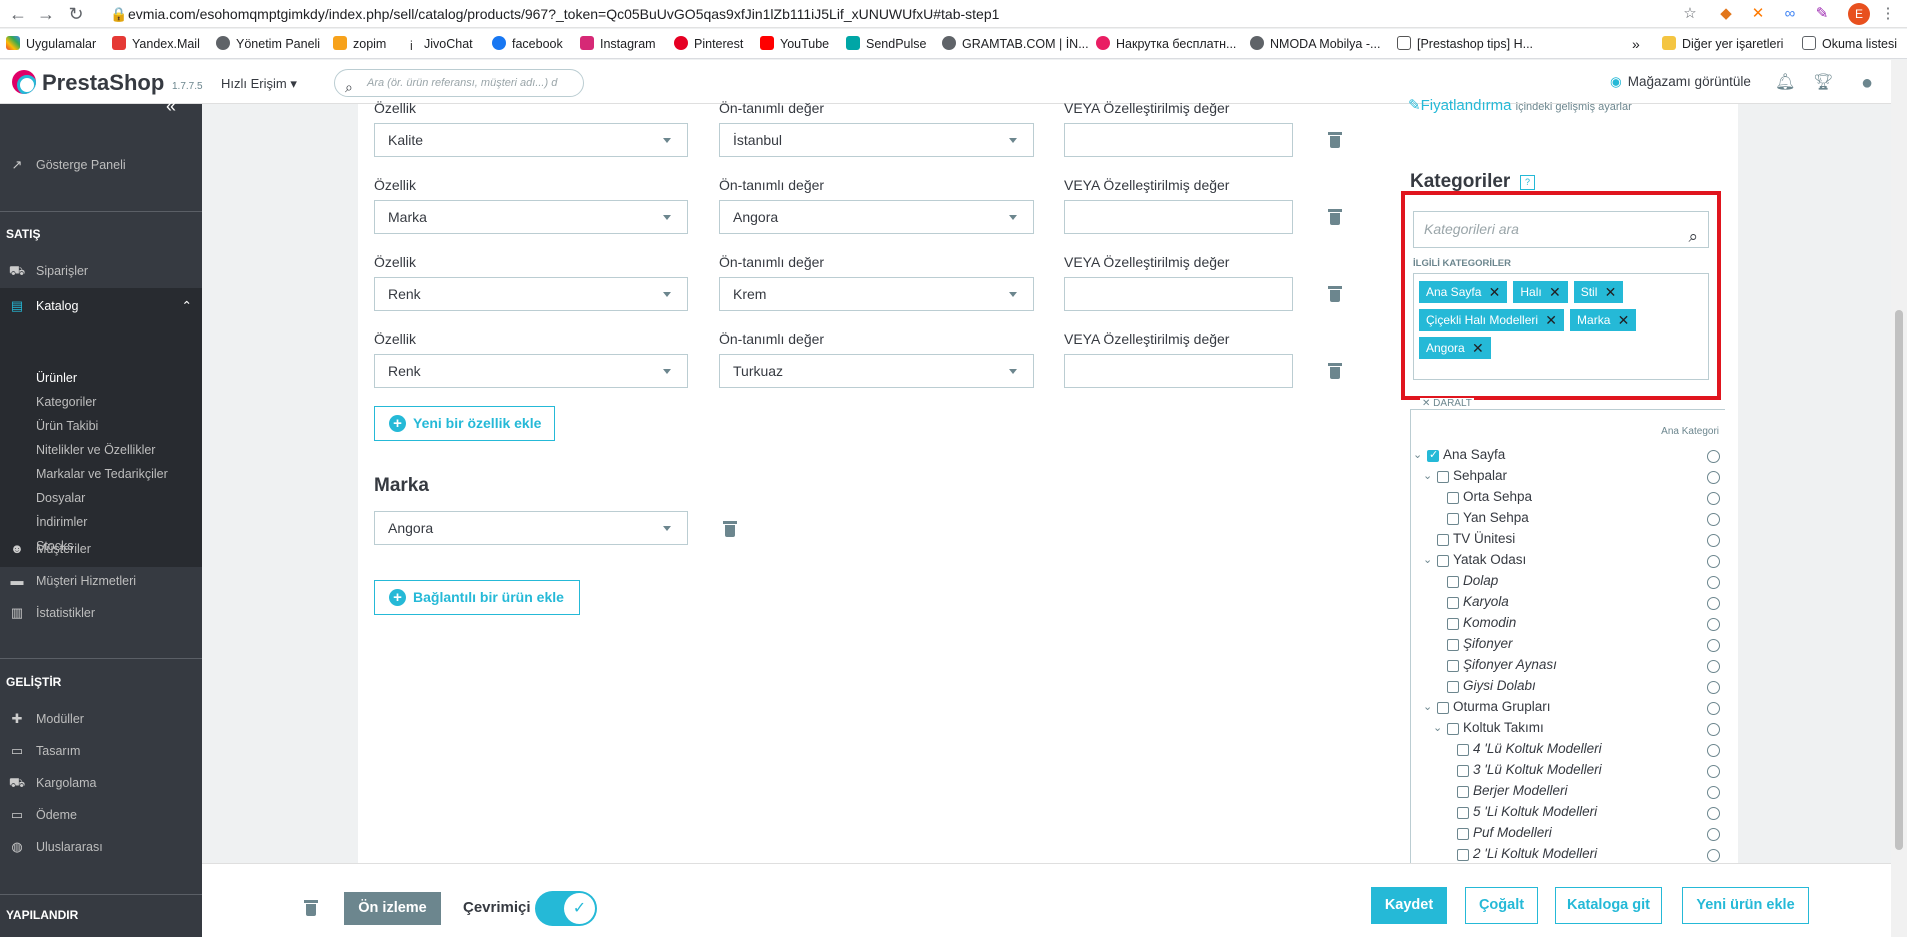 The image size is (1907, 937). Describe the element at coordinates (1849, 45) in the screenshot. I see `reading-list: Okuma listesi` at that location.